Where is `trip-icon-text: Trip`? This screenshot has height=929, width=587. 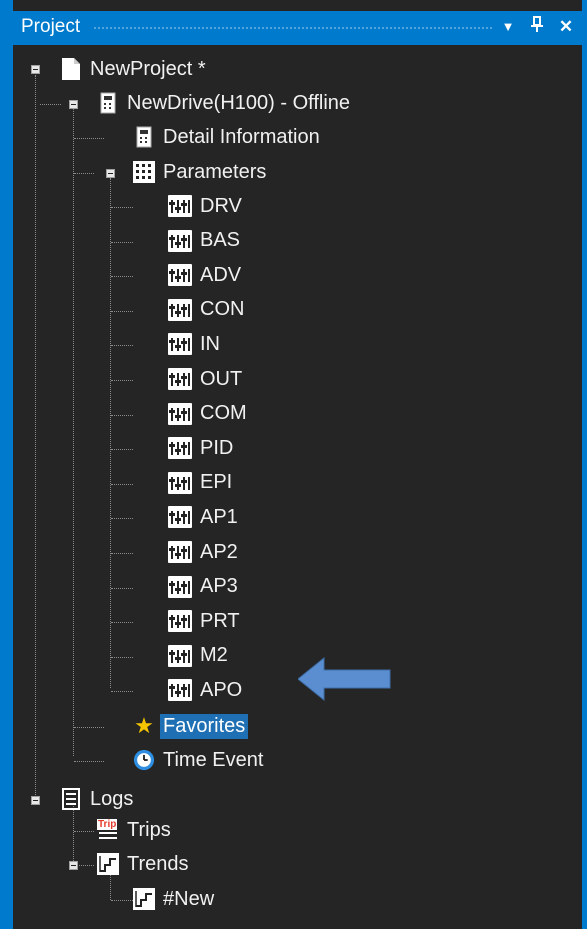
trip-icon-text: Trip is located at coordinates (107, 824).